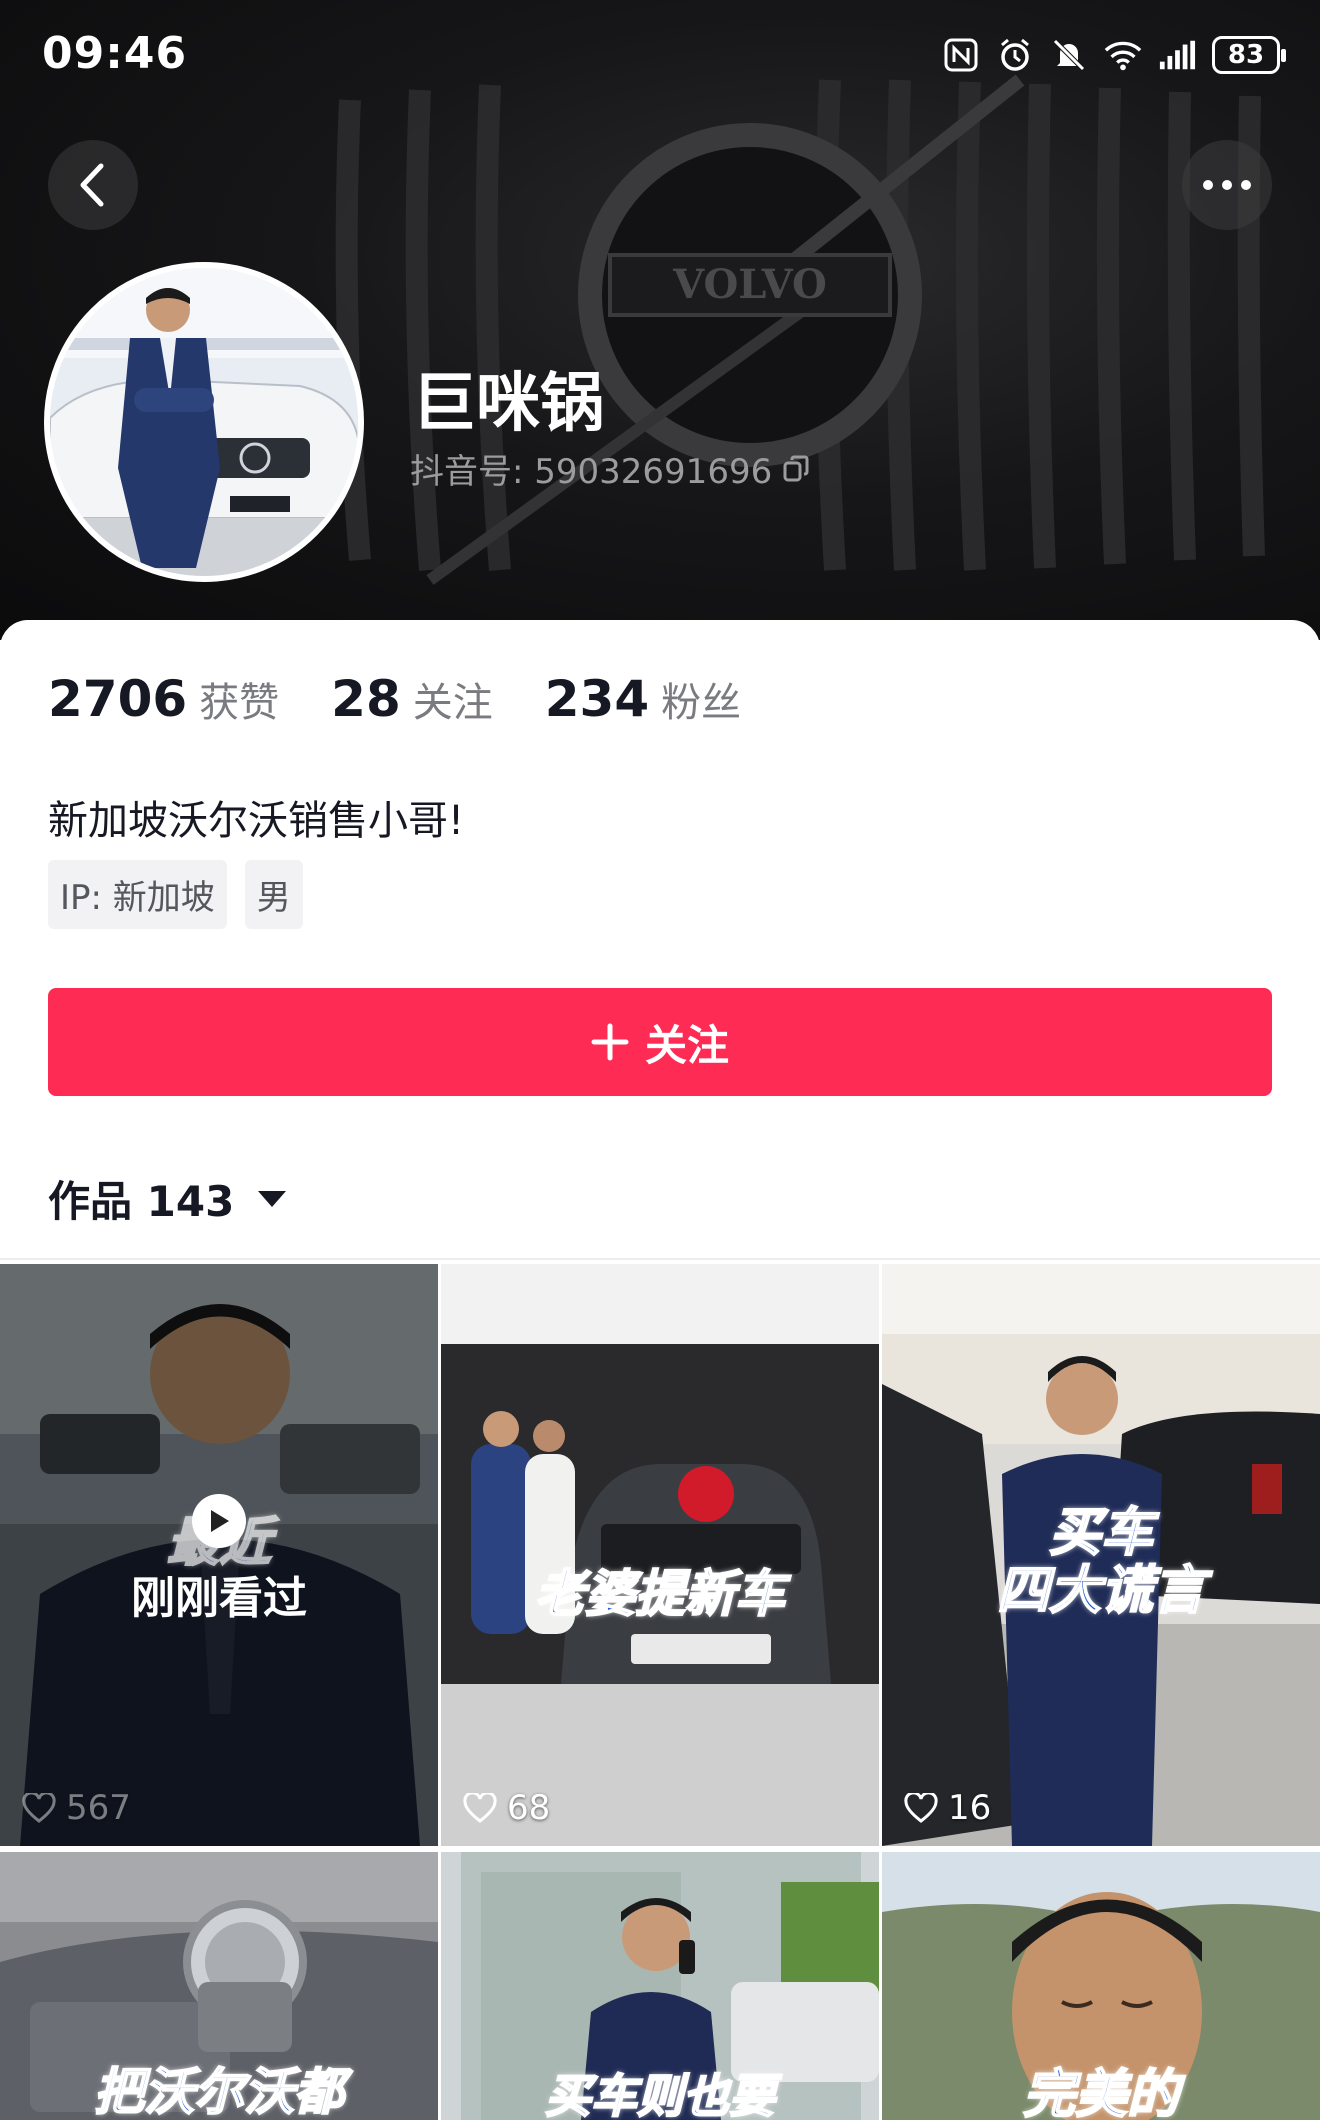 This screenshot has height=2120, width=1320. Describe the element at coordinates (660, 1986) in the screenshot. I see `video-item: 买车则也要` at that location.